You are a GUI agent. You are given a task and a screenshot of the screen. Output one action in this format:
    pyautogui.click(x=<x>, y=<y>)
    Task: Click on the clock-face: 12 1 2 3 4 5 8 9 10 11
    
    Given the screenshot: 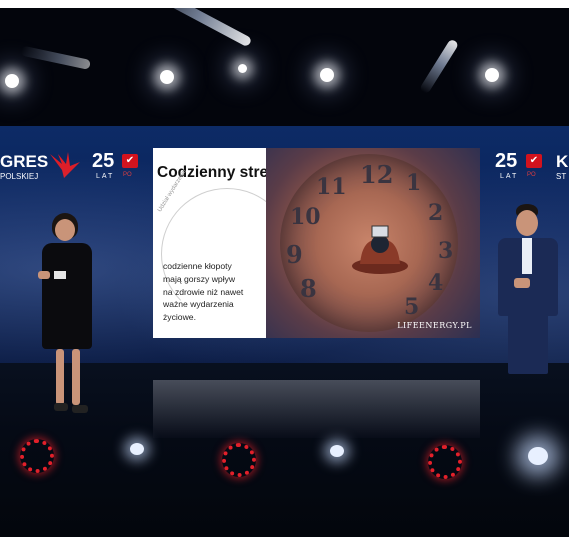 What is the action you would take?
    pyautogui.click(x=369, y=243)
    